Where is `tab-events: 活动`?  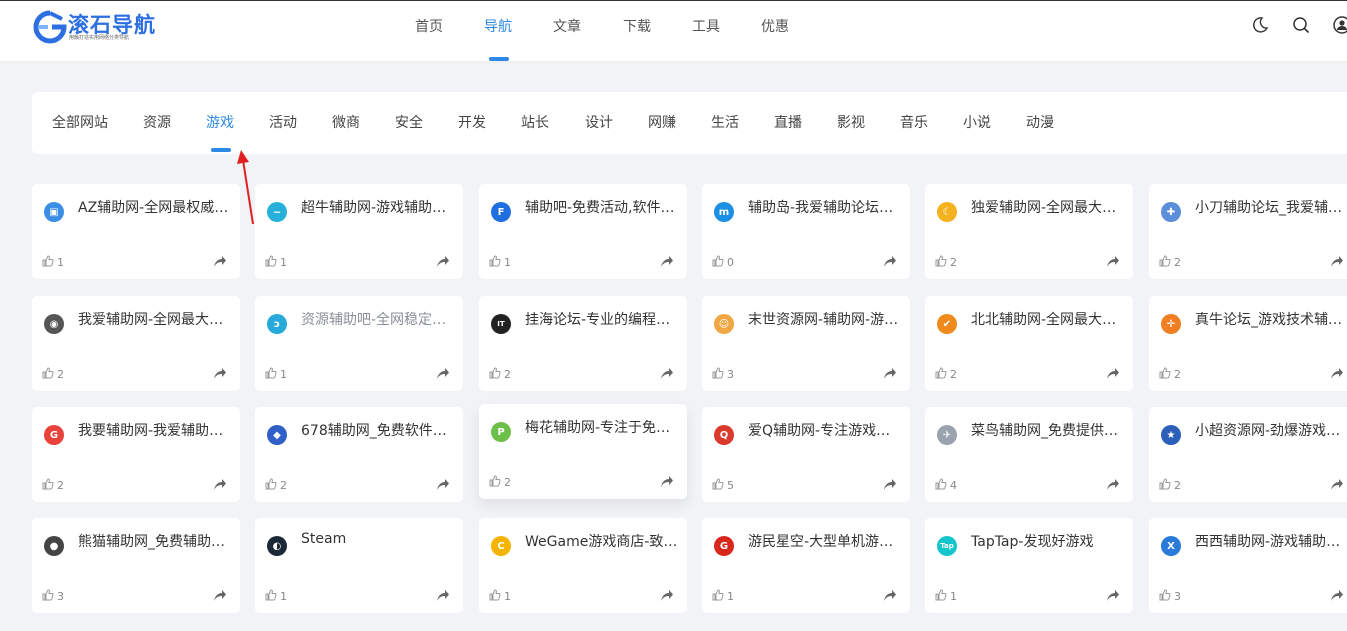
tab-events: 活动 is located at coordinates (283, 122).